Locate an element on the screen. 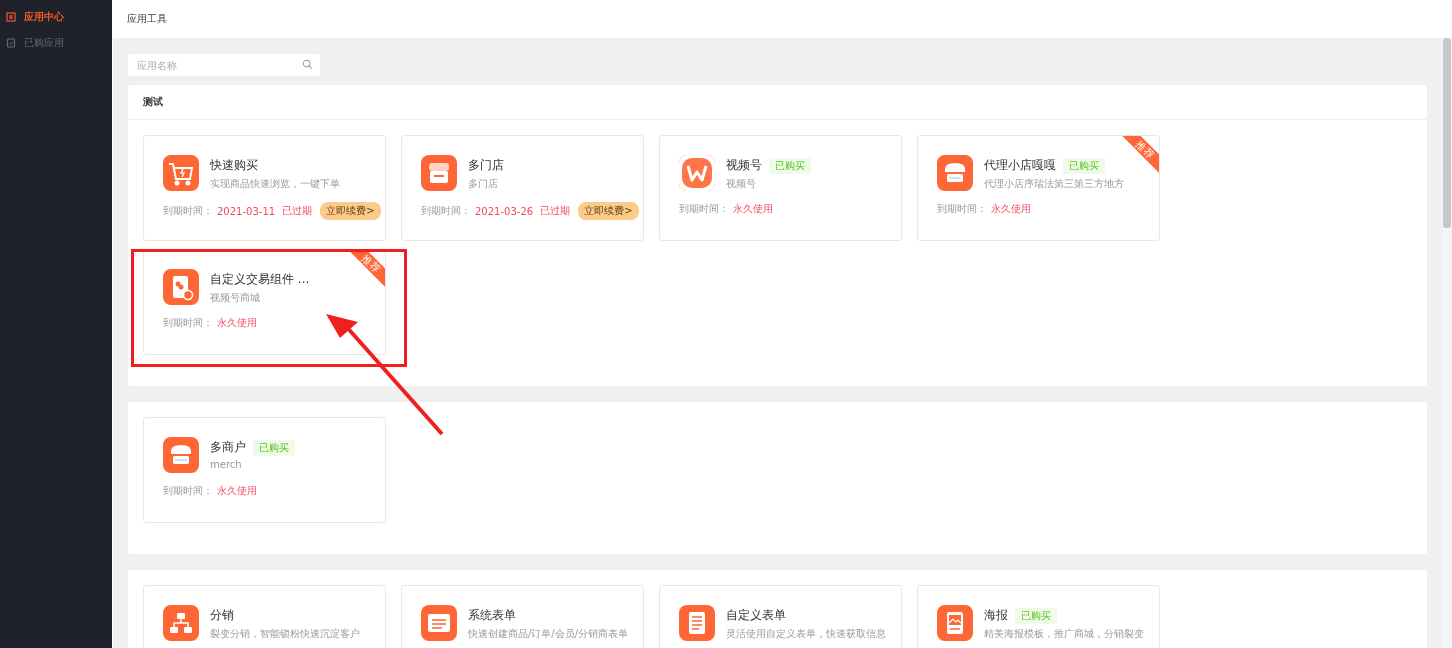 The height and width of the screenshot is (648, 1452). app-description: 实现商品快速浏览，一键下单 is located at coordinates (275, 184).